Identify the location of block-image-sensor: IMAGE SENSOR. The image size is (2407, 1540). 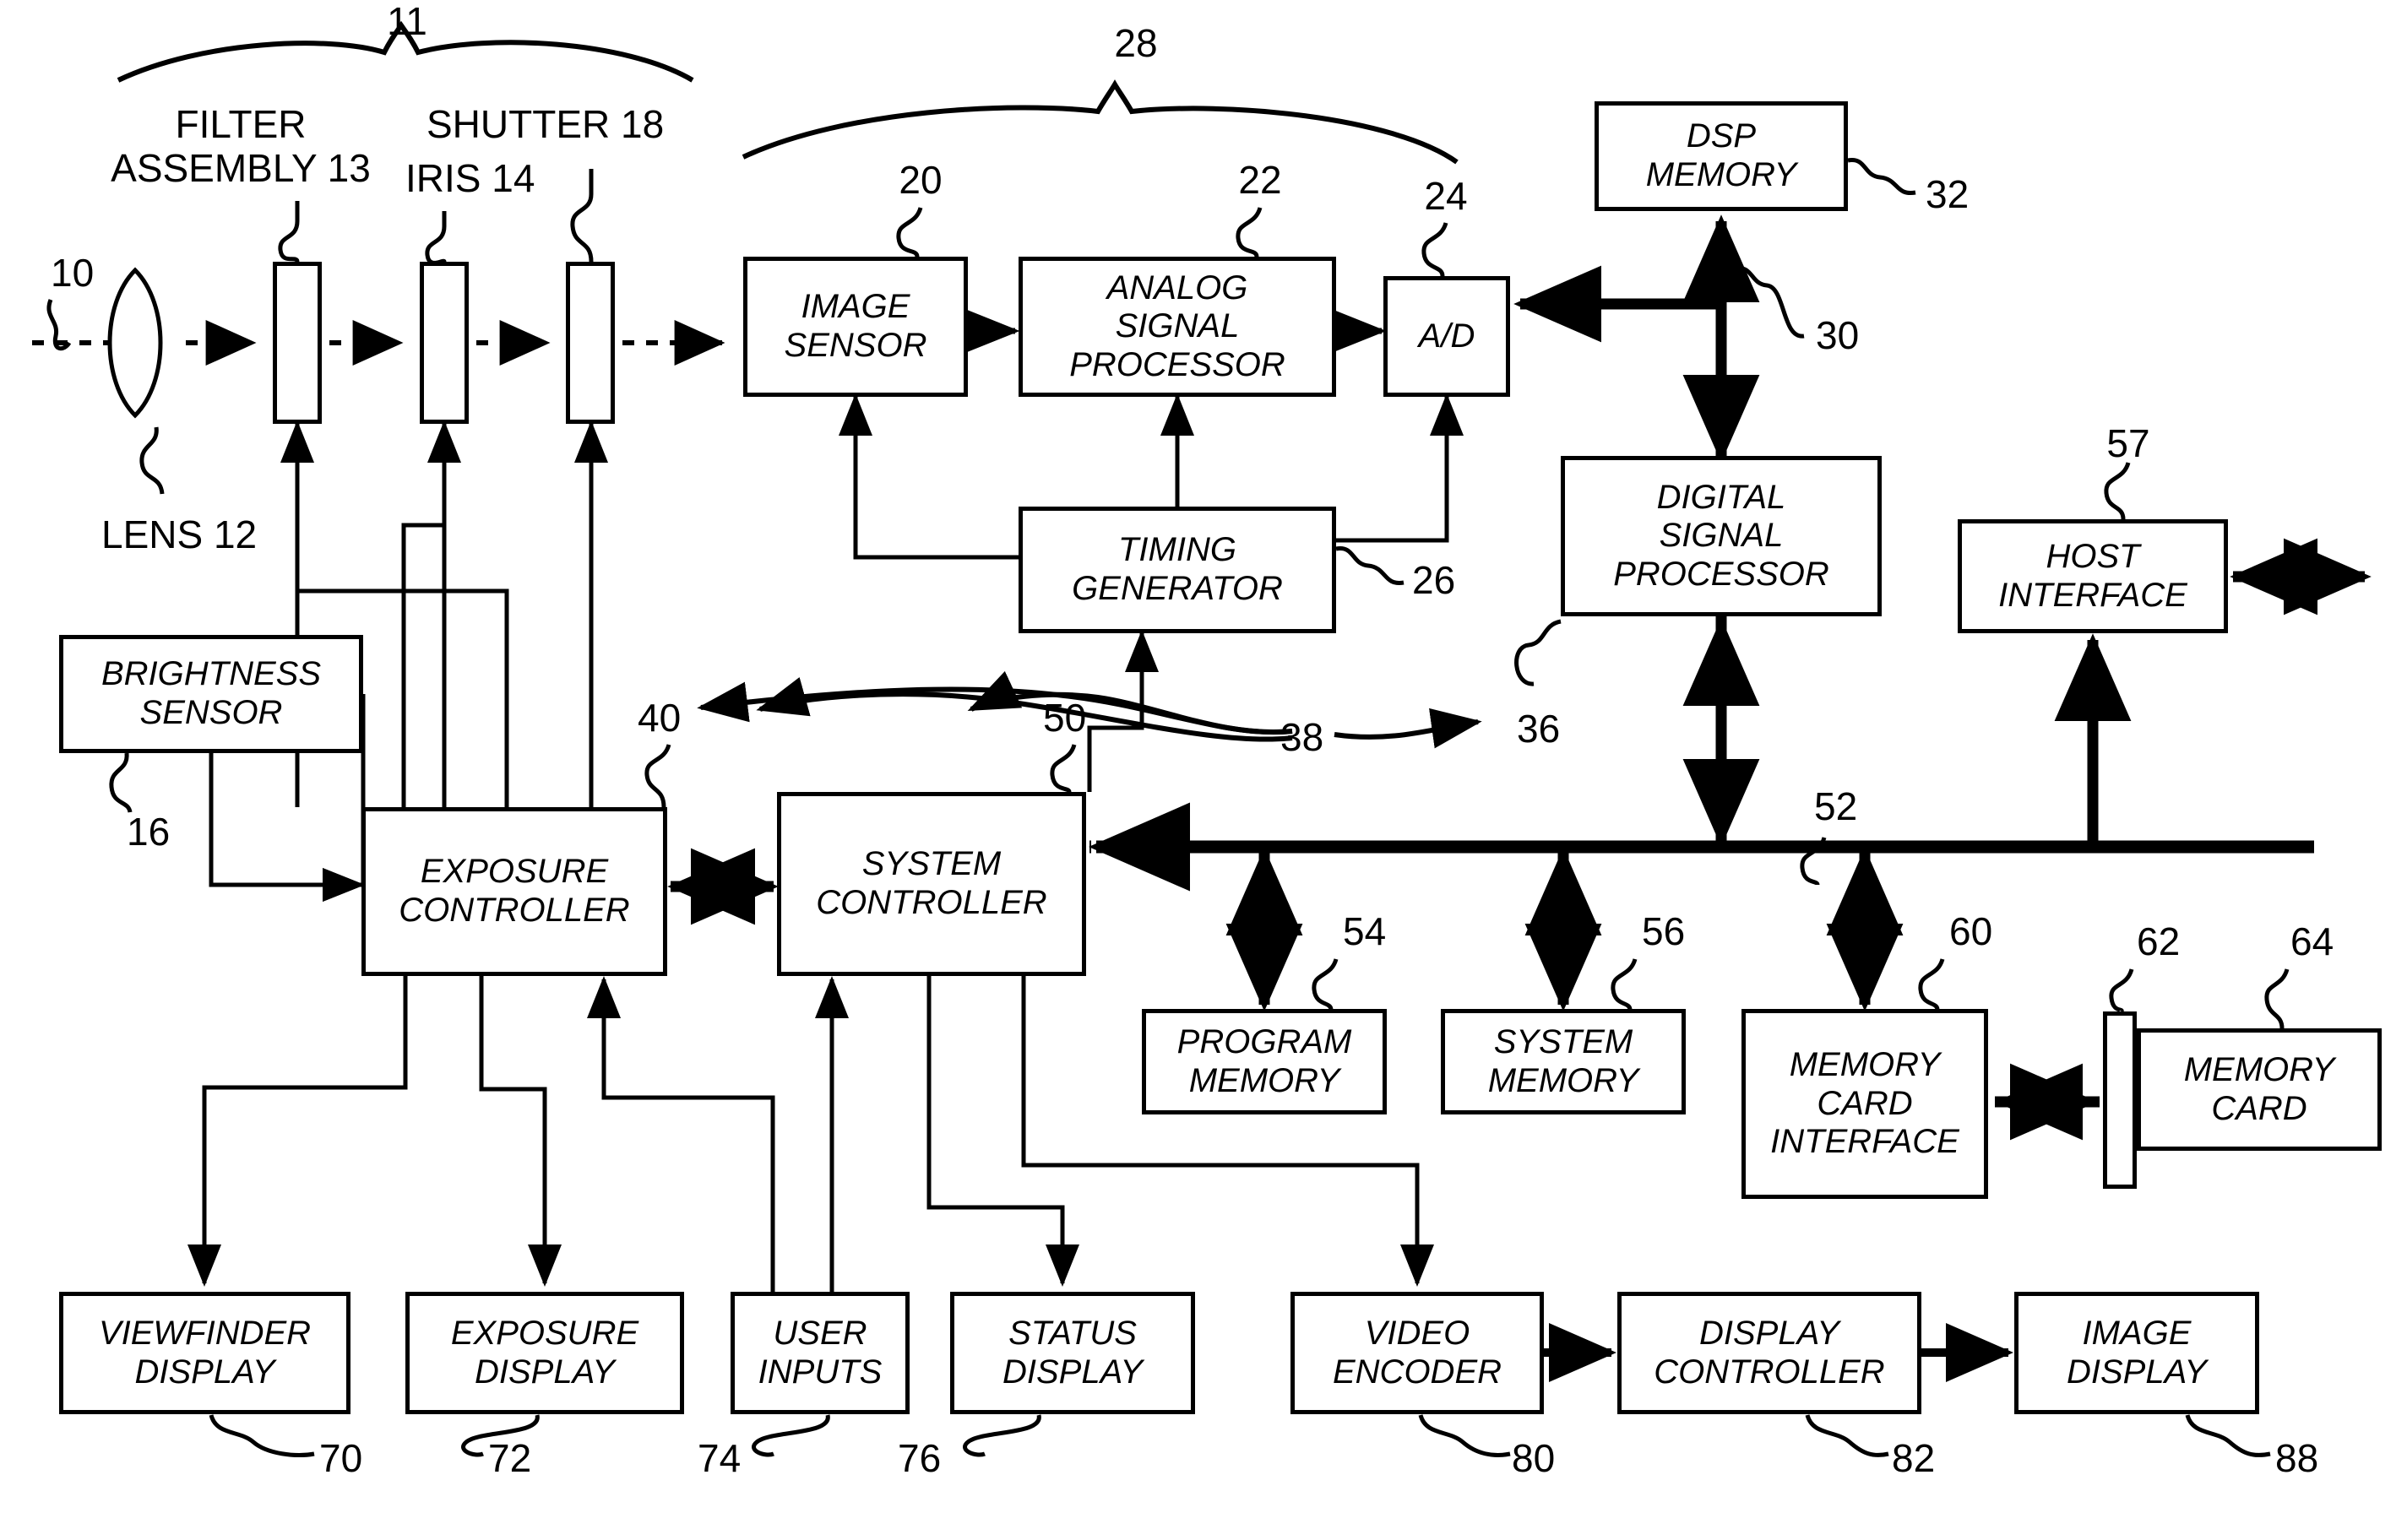
(855, 327).